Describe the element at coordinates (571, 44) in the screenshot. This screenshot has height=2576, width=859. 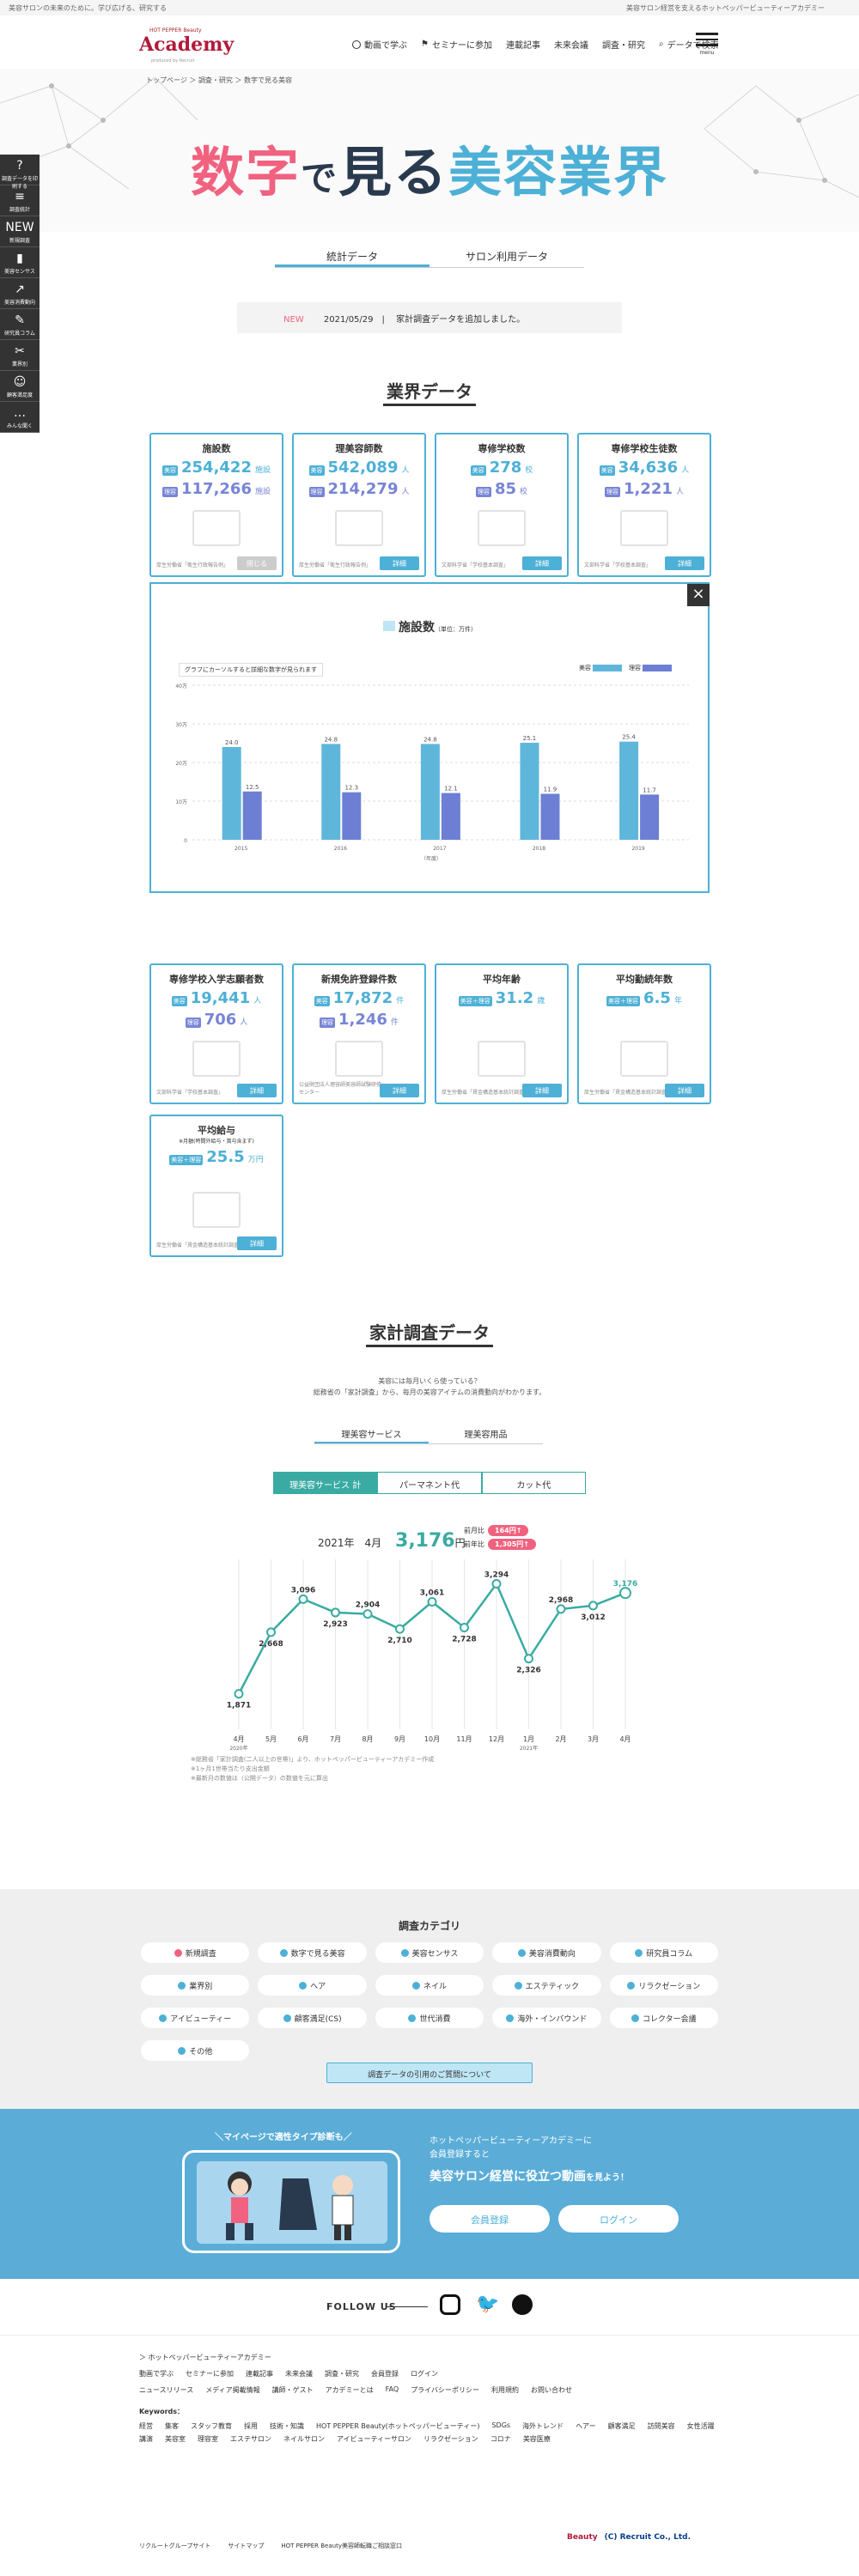
I see `nav-item-future: 未来会議` at that location.